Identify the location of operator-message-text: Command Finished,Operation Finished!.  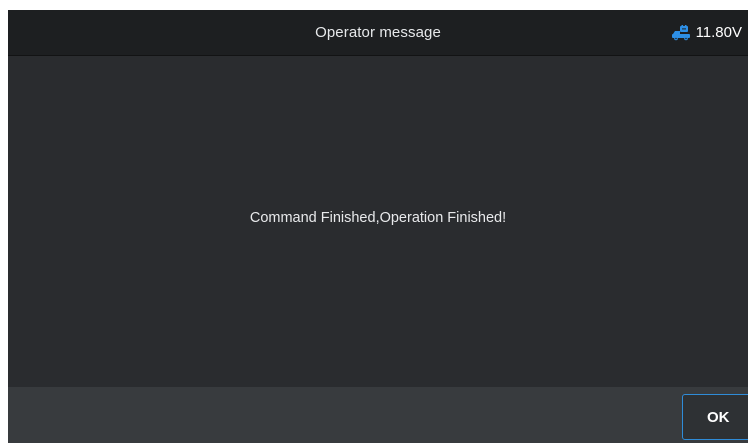
(378, 218).